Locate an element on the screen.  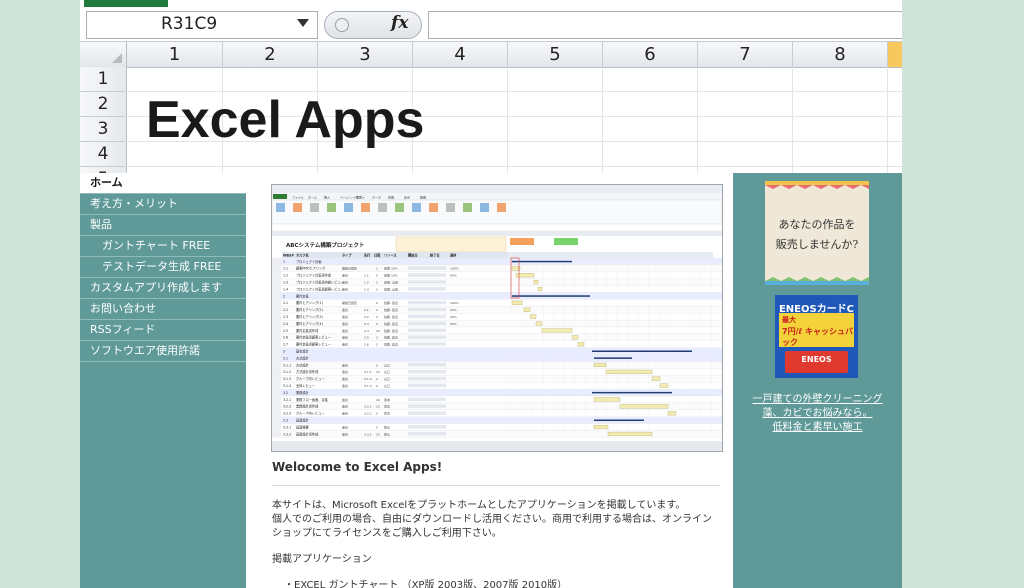
fx-icon: fx is located at coordinates (399, 23).